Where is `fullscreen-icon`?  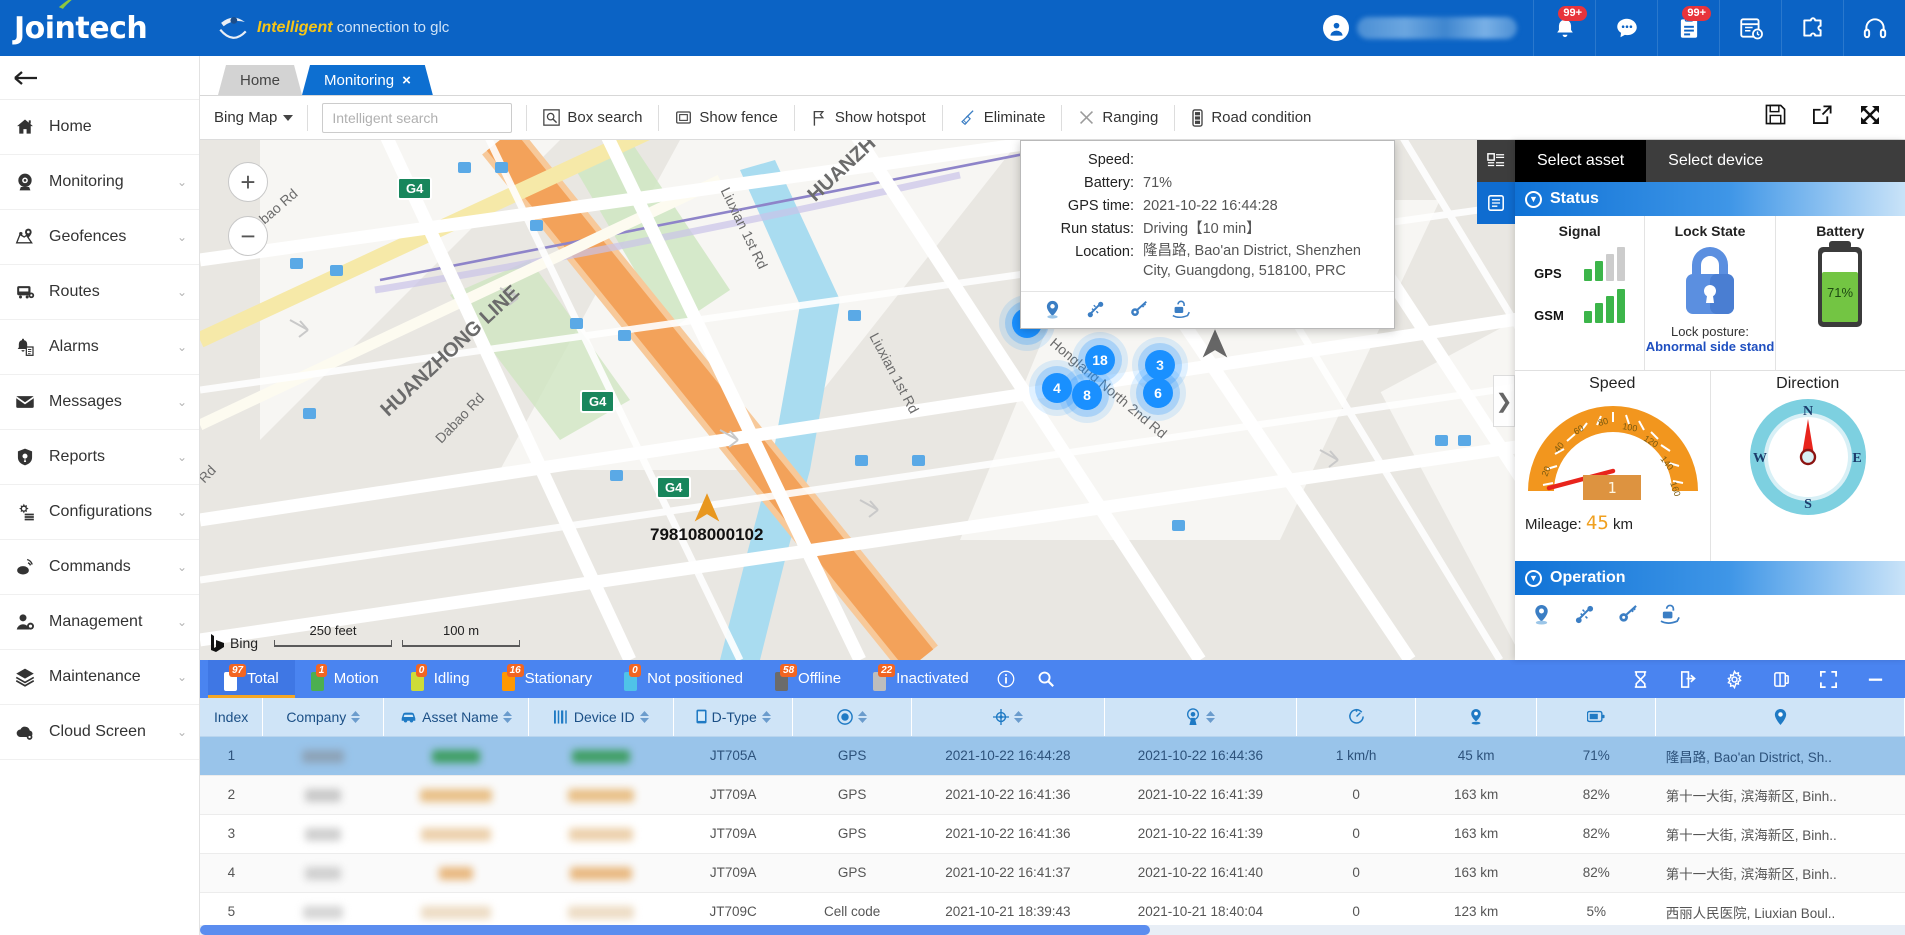
fullscreen-icon is located at coordinates (1828, 679).